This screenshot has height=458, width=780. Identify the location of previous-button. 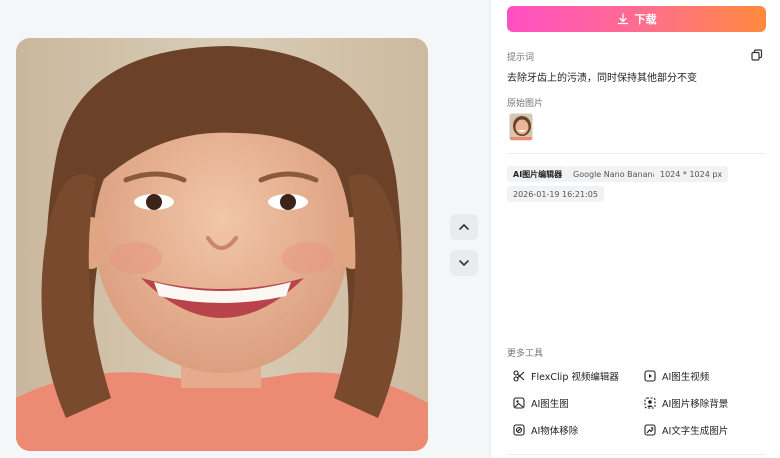
(464, 227).